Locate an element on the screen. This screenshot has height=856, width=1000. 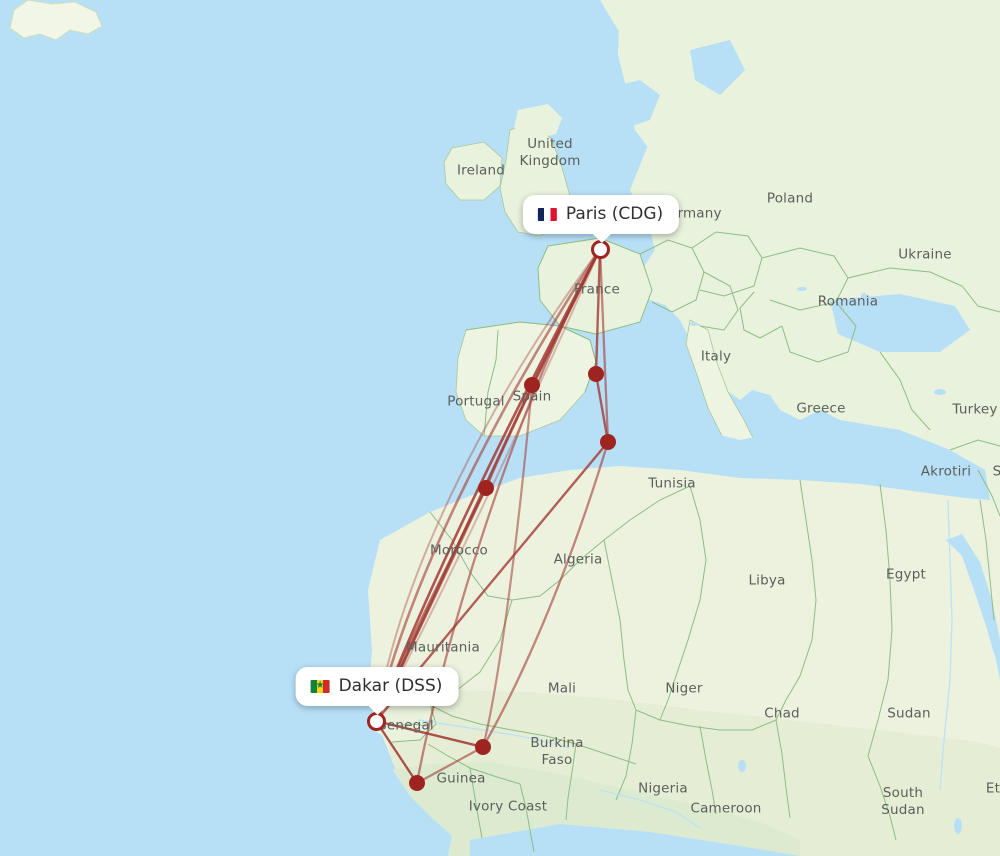
flag-sn-icon: ★ is located at coordinates (320, 686).